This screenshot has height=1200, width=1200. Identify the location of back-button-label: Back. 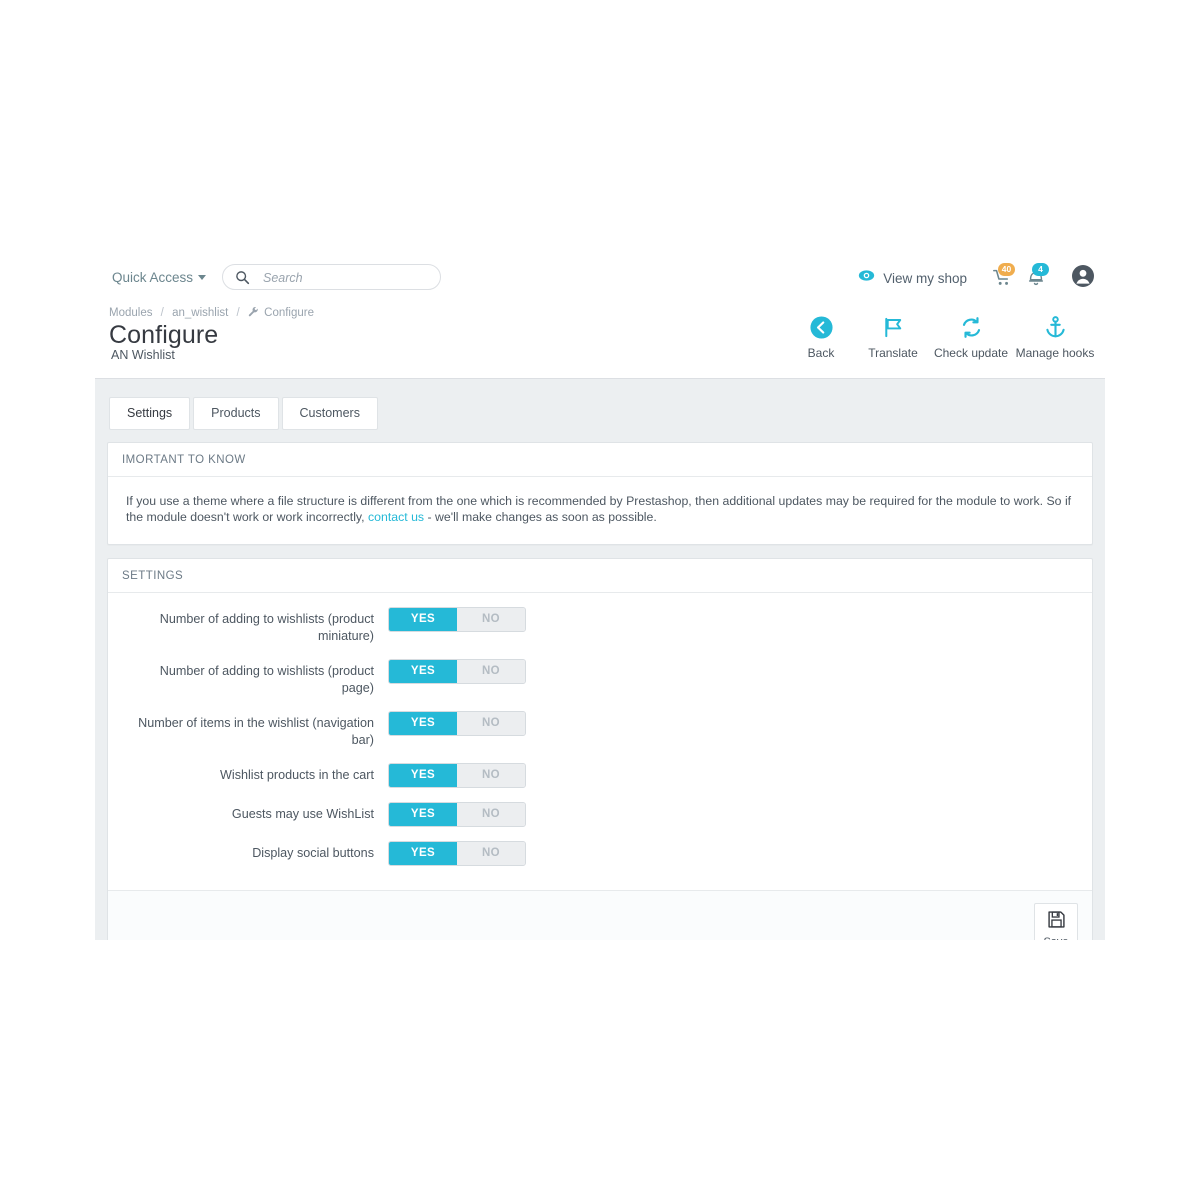
(821, 353).